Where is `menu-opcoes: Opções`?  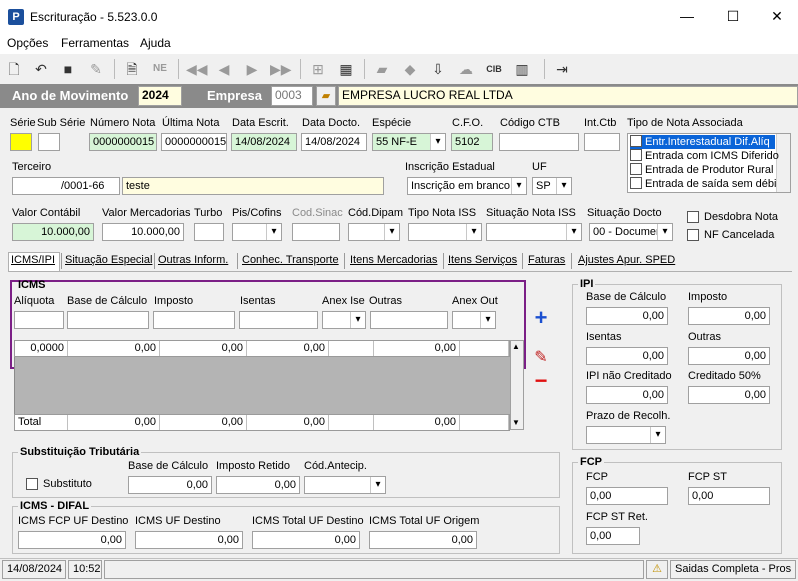
menu-opcoes: Opções is located at coordinates (27, 43).